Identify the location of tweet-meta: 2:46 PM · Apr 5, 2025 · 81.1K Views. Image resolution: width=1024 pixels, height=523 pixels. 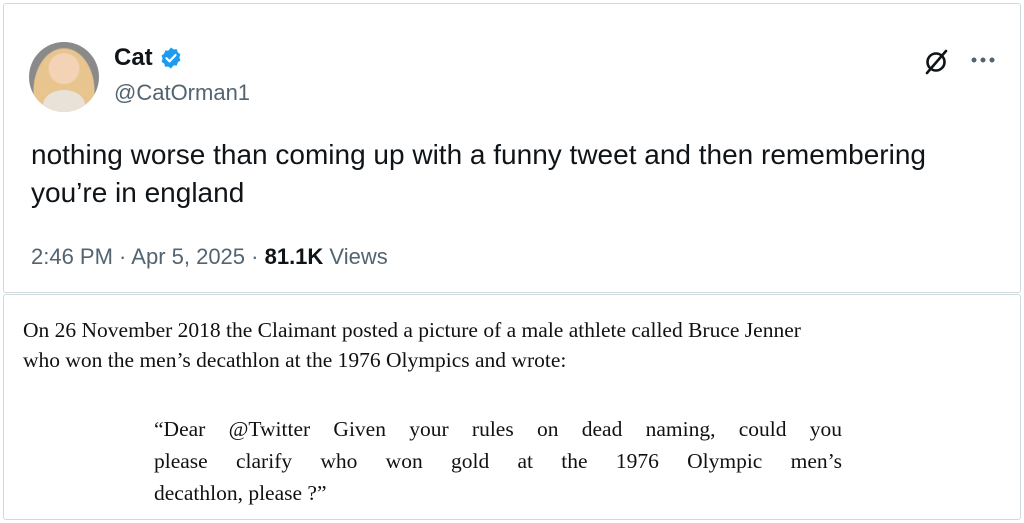
(209, 257).